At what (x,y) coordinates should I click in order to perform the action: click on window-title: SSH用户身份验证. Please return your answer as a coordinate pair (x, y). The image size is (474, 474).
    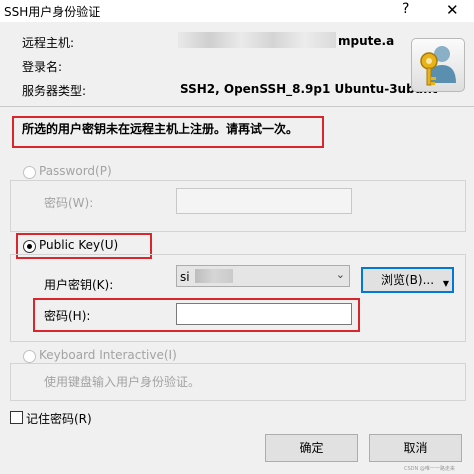
    Looking at the image, I should click on (52, 12).